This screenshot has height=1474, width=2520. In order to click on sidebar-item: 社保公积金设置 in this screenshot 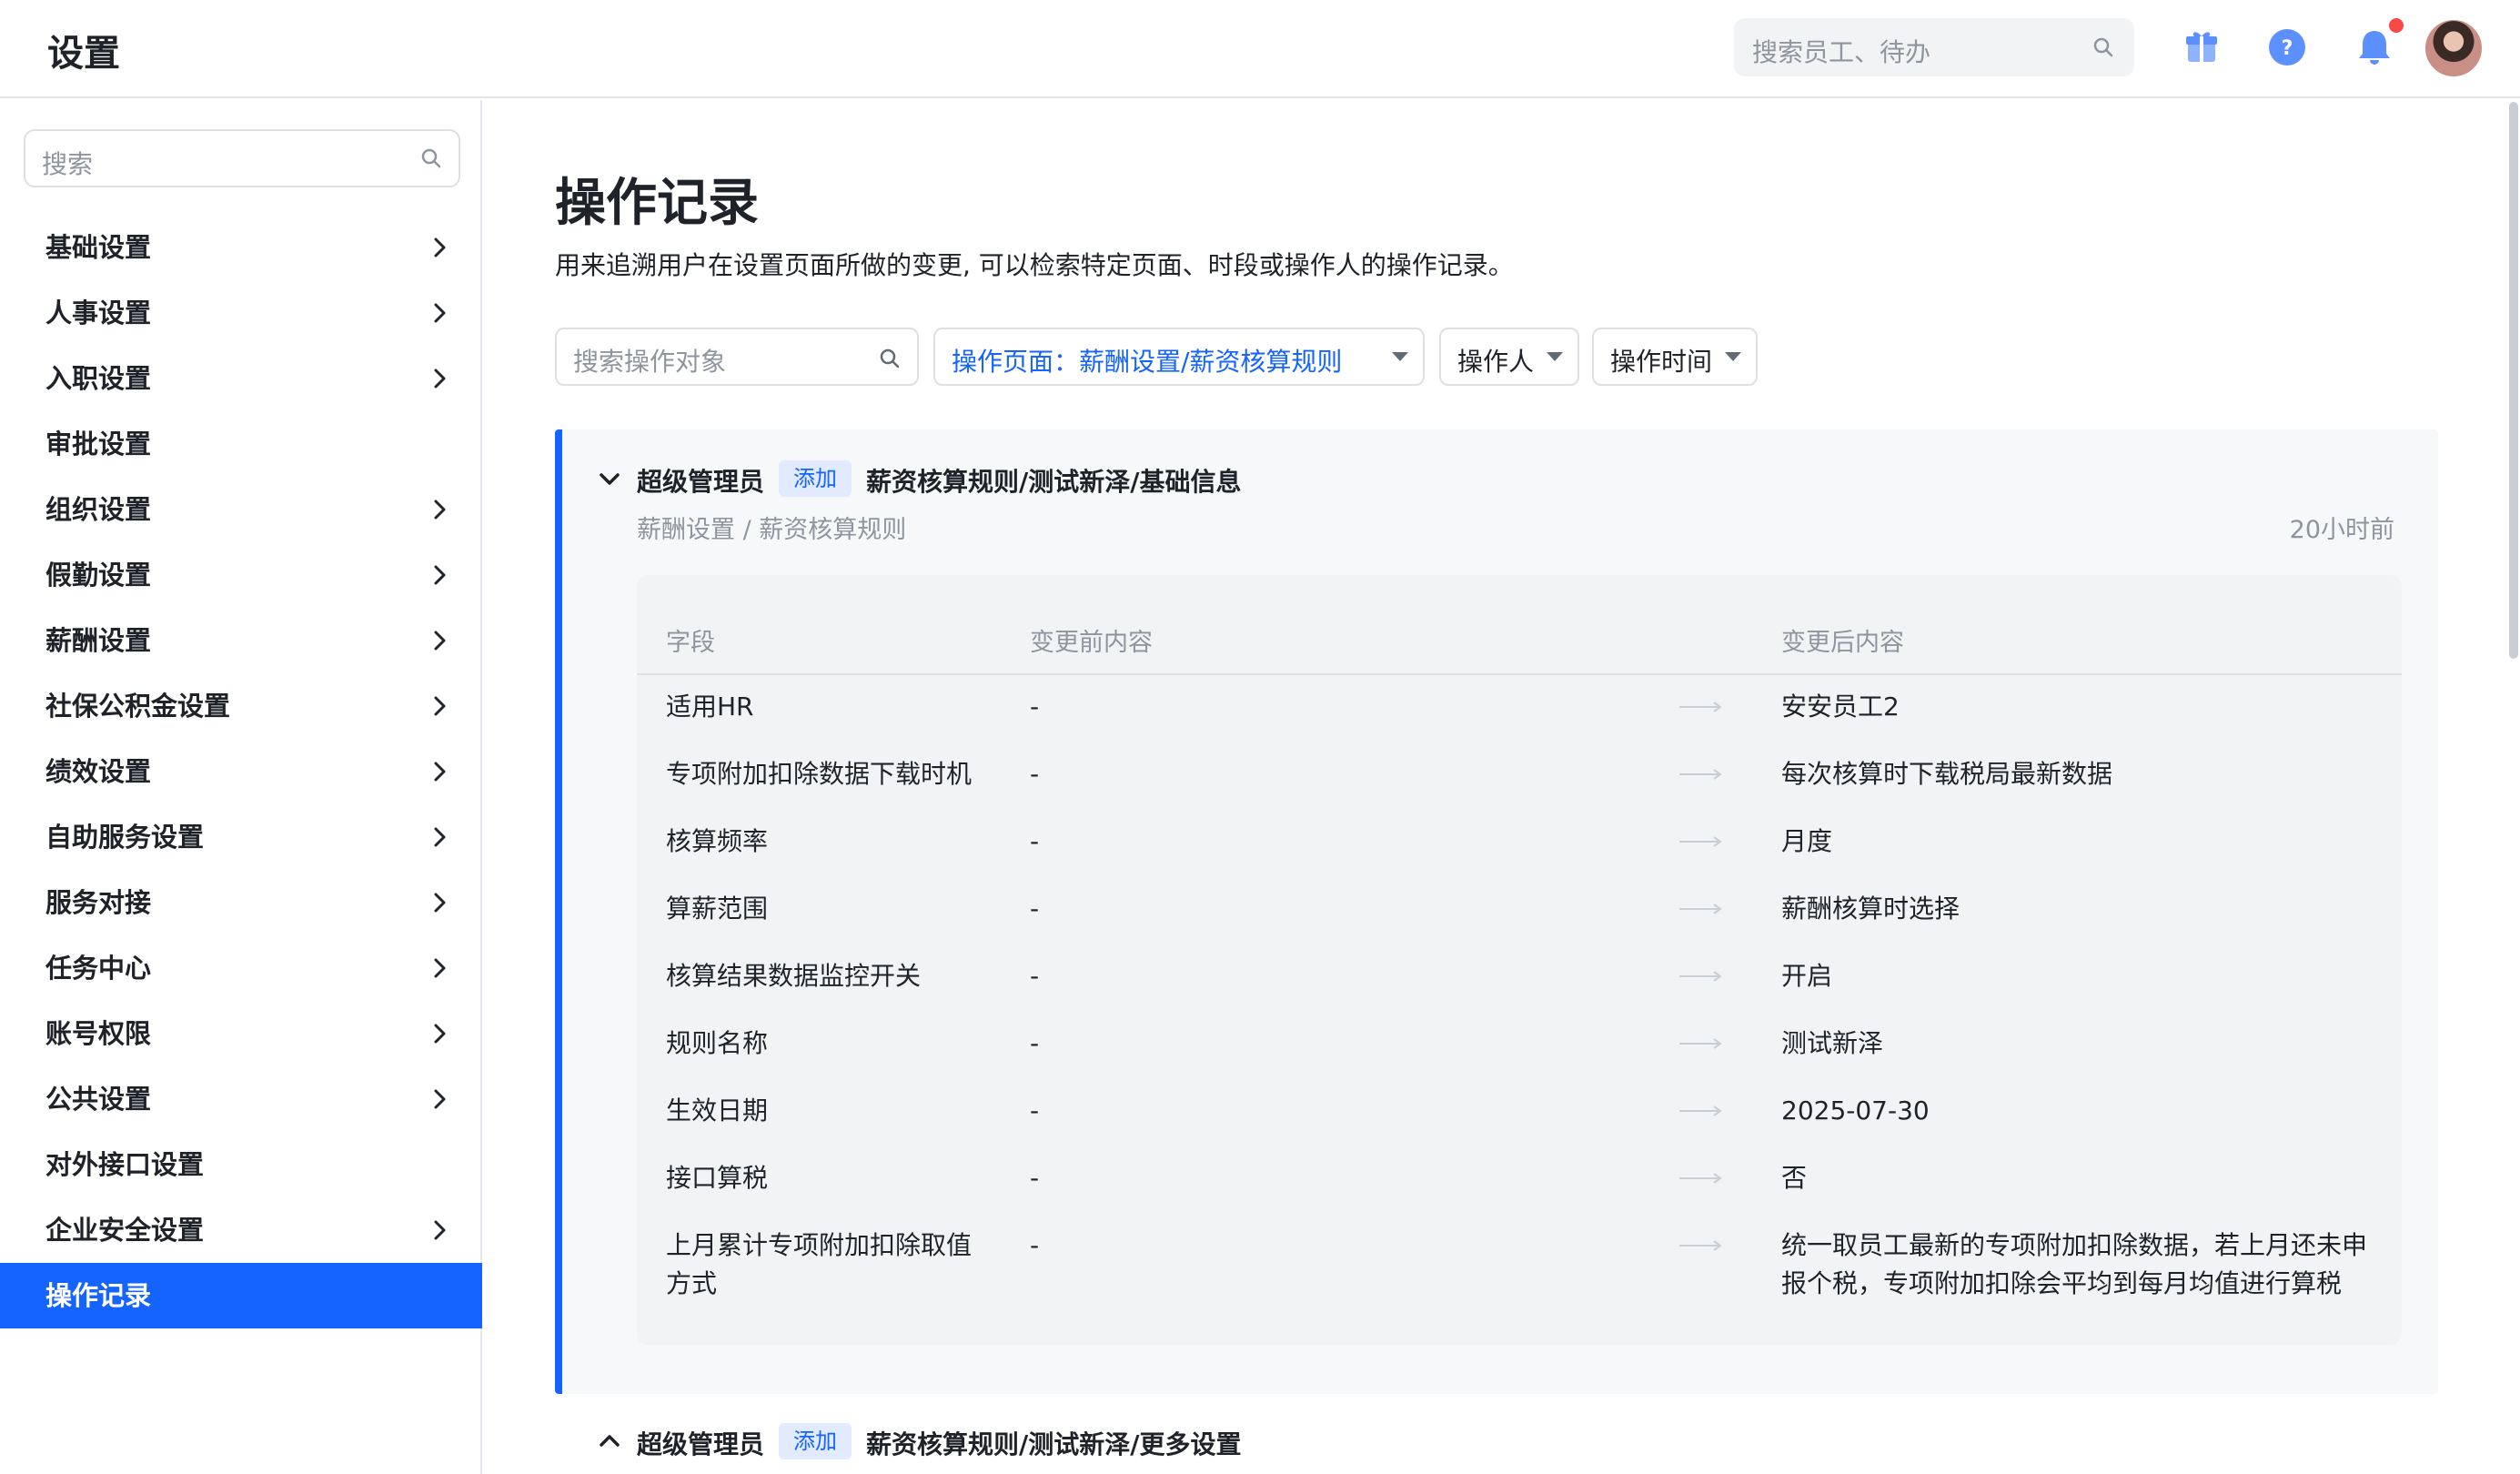, I will do `click(241, 706)`.